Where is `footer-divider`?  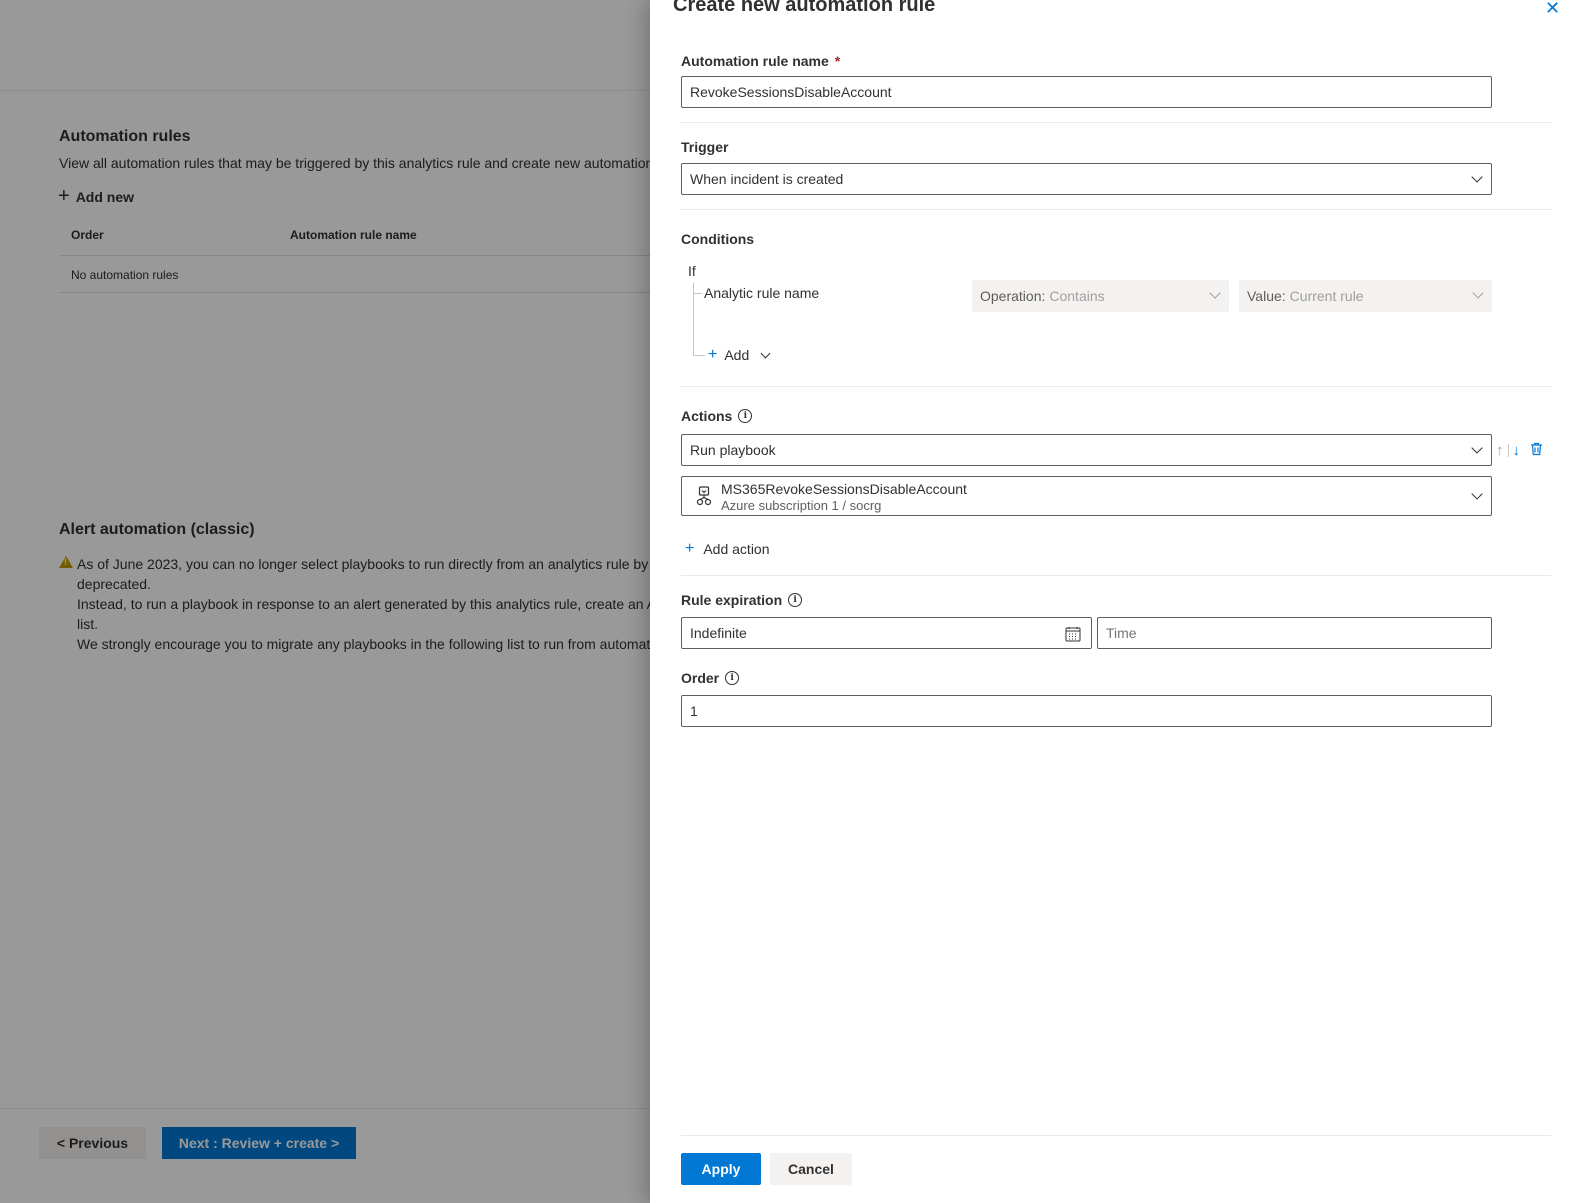
footer-divider is located at coordinates (1116, 1135).